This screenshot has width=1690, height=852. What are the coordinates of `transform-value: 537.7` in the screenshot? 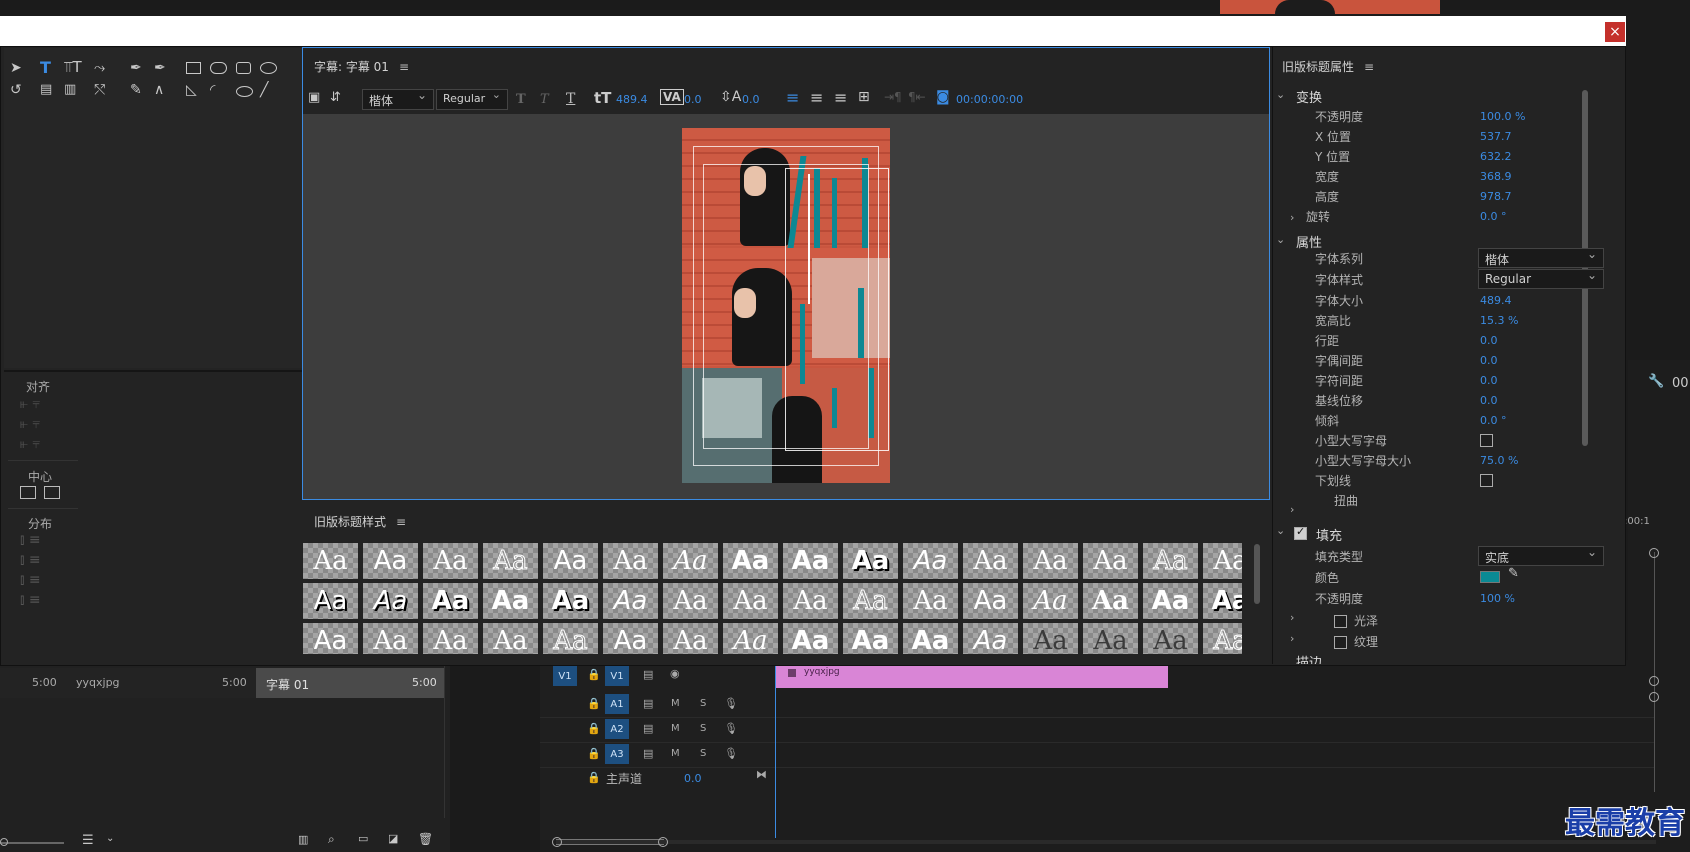 It's located at (1496, 136).